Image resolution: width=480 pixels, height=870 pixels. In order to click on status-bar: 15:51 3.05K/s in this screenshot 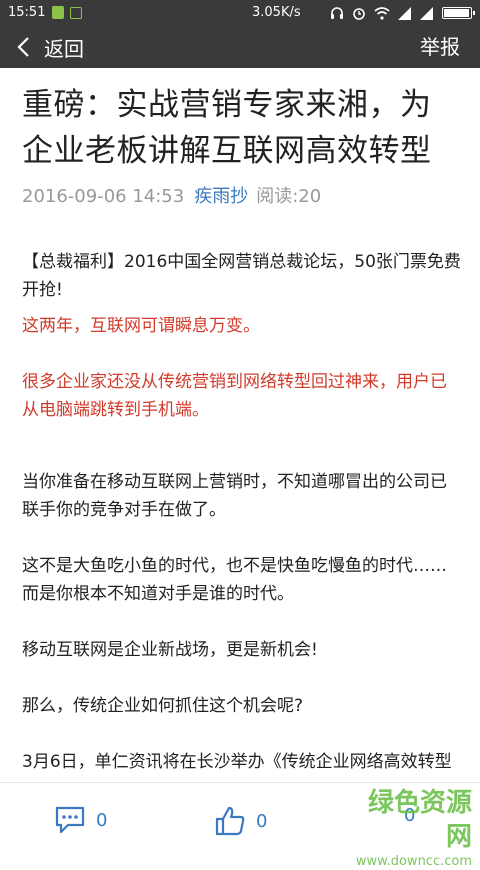, I will do `click(240, 13)`.